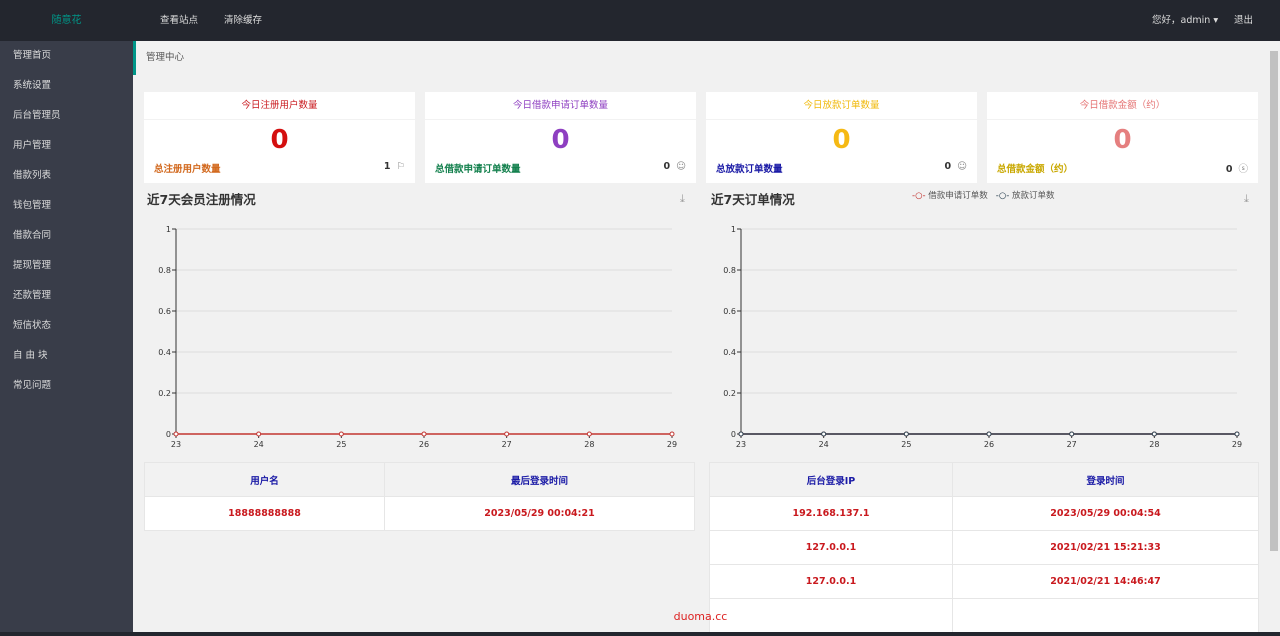 This screenshot has width=1280, height=636. I want to click on legend-item: -○- 放款订单数, so click(1025, 195).